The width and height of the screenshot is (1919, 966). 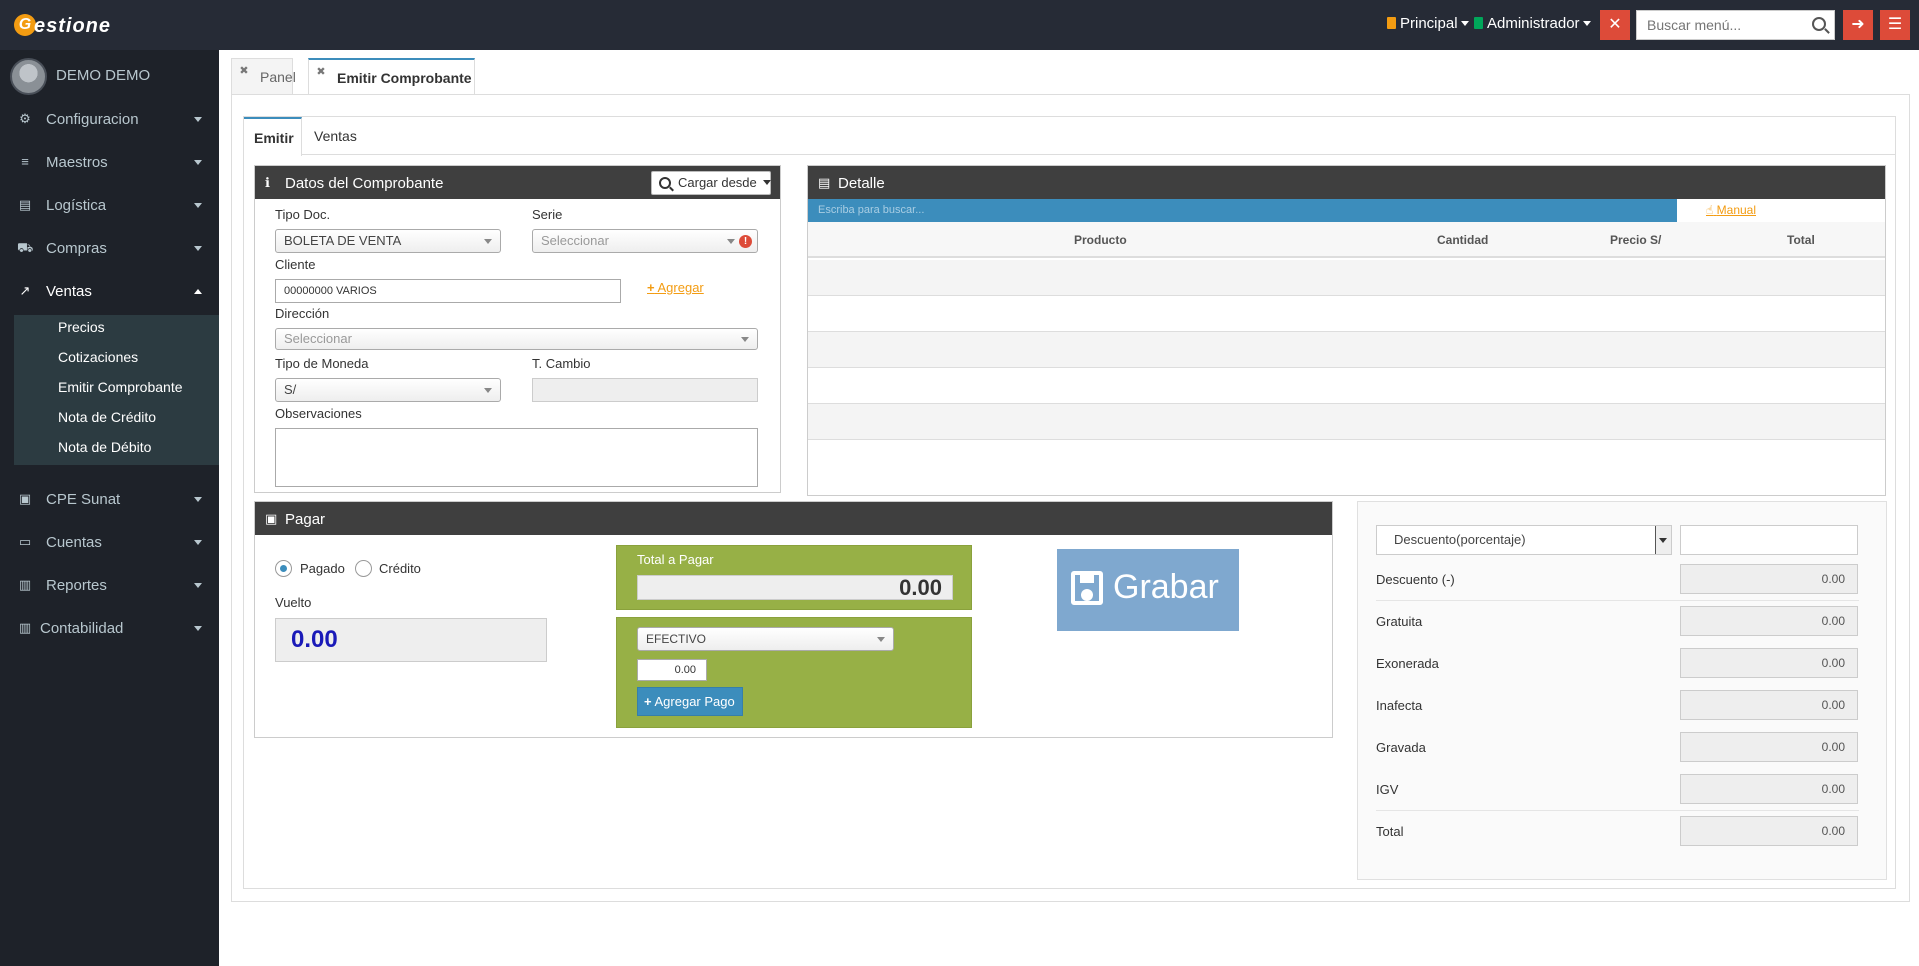 What do you see at coordinates (1736, 210) in the screenshot?
I see `manual-label: Manual` at bounding box center [1736, 210].